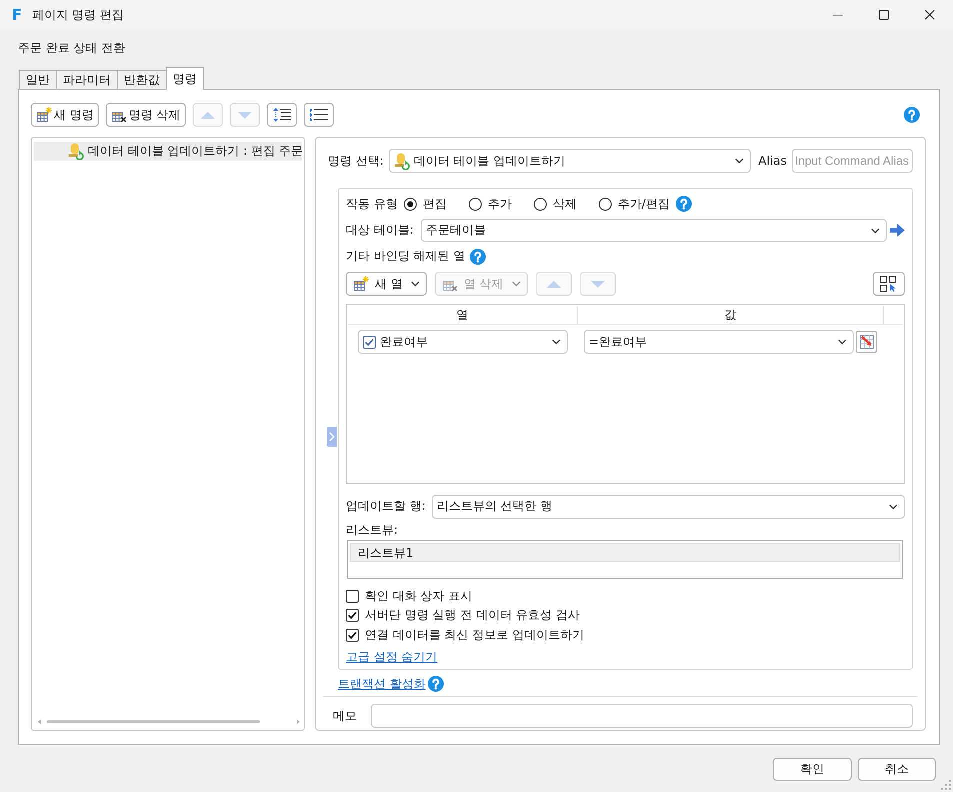 This screenshot has width=953, height=792. Describe the element at coordinates (38, 79) in the screenshot. I see `tab: 일반` at that location.